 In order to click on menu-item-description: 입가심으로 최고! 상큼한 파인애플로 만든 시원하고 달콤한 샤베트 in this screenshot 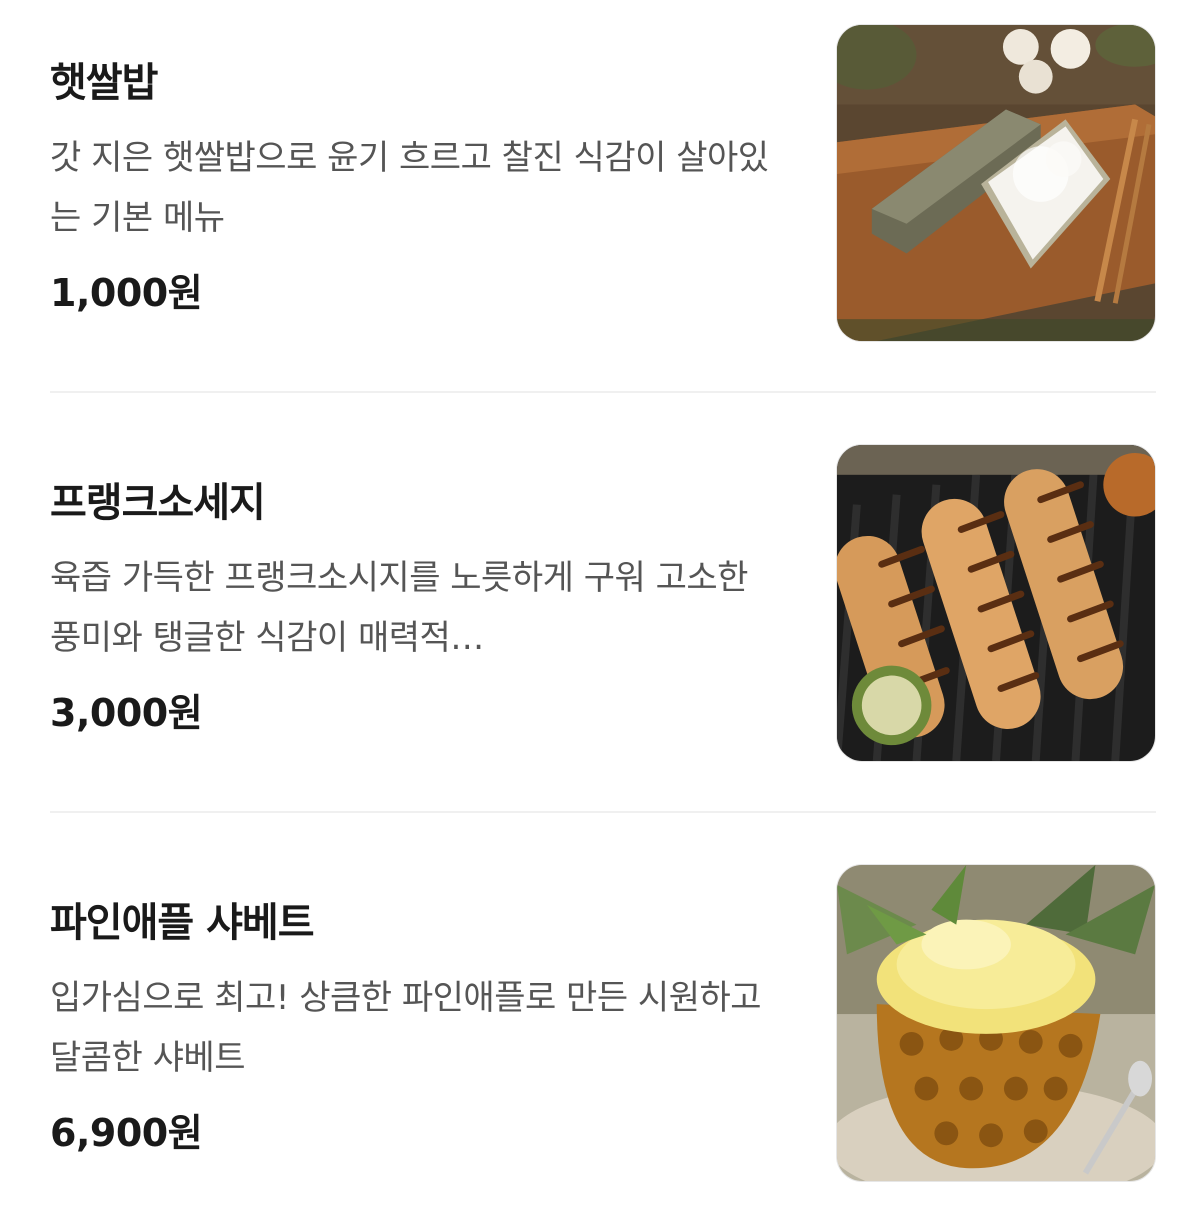, I will do `click(406, 1028)`.